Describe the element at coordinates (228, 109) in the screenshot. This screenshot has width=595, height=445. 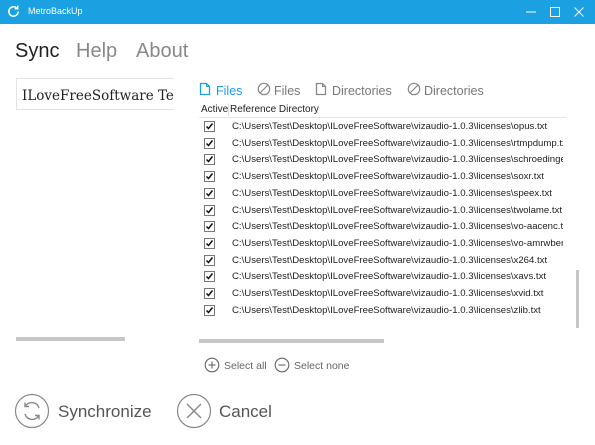
I see `column-separator` at that location.